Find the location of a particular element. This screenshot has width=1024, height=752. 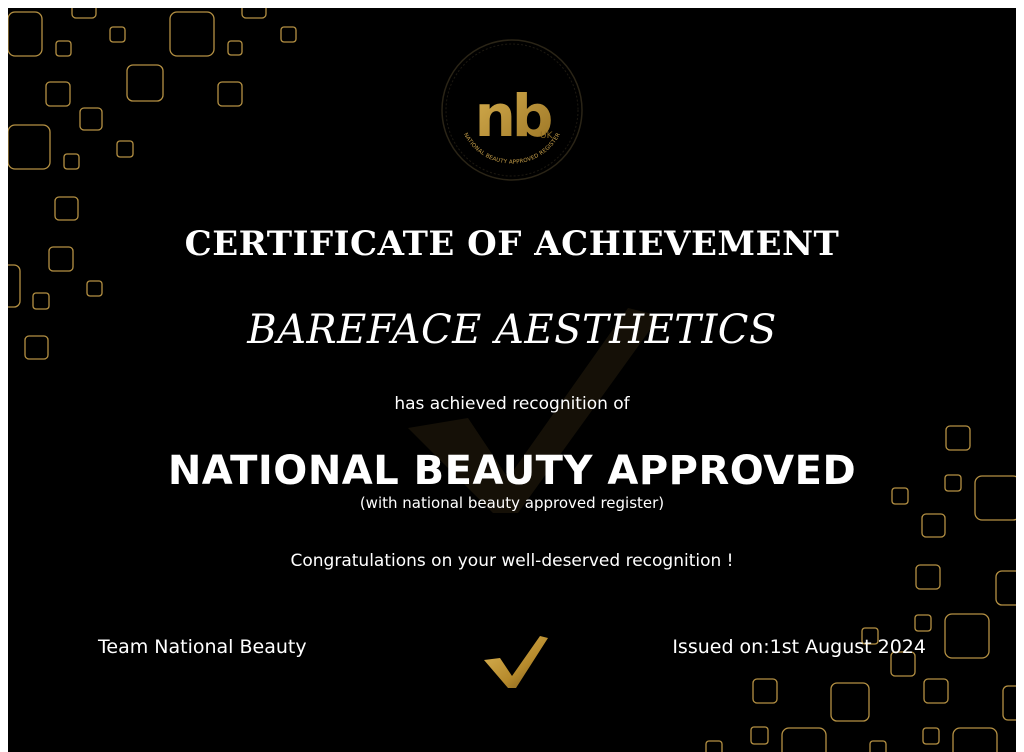

gold-checkmark-icon is located at coordinates (516, 662).